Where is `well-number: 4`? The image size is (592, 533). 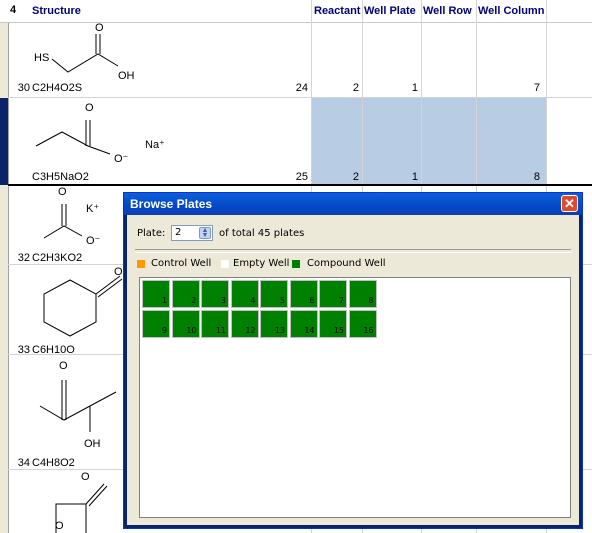
well-number: 4 is located at coordinates (253, 300).